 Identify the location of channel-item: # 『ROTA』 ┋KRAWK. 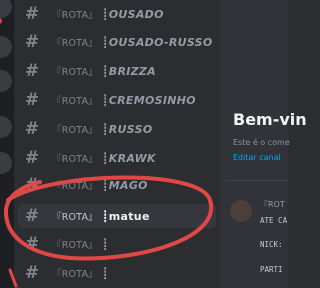
(117, 158).